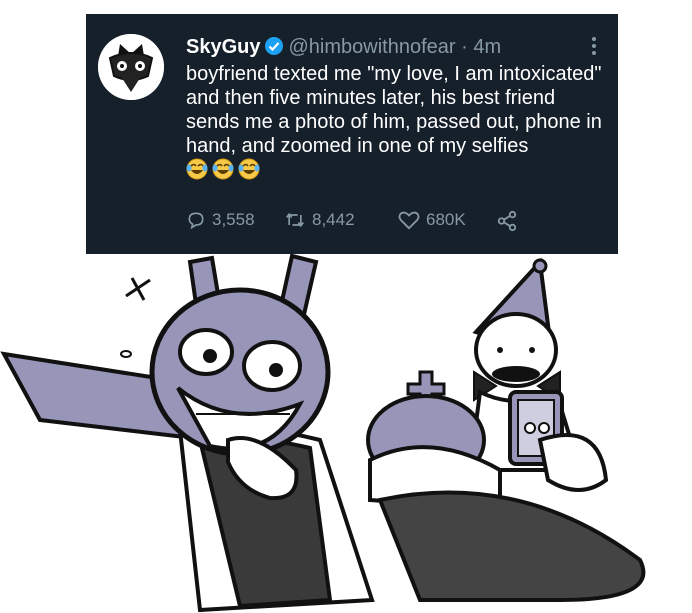 The image size is (692, 613). I want to click on jester-character, so click(538, 374).